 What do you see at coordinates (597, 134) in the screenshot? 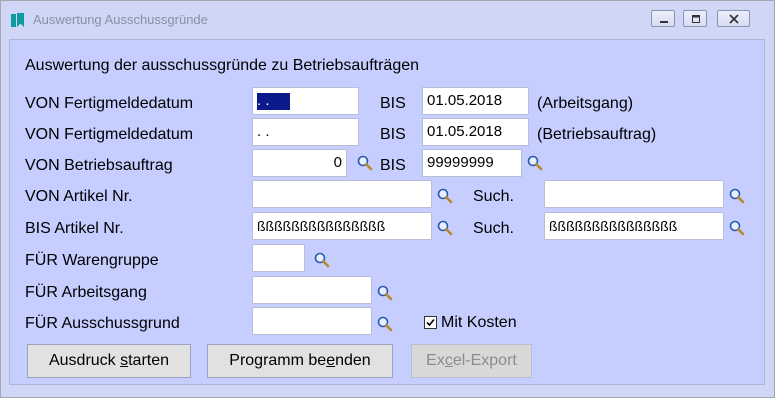
I see `betriebsauftrag-note: (Betriebsauftrag)` at bounding box center [597, 134].